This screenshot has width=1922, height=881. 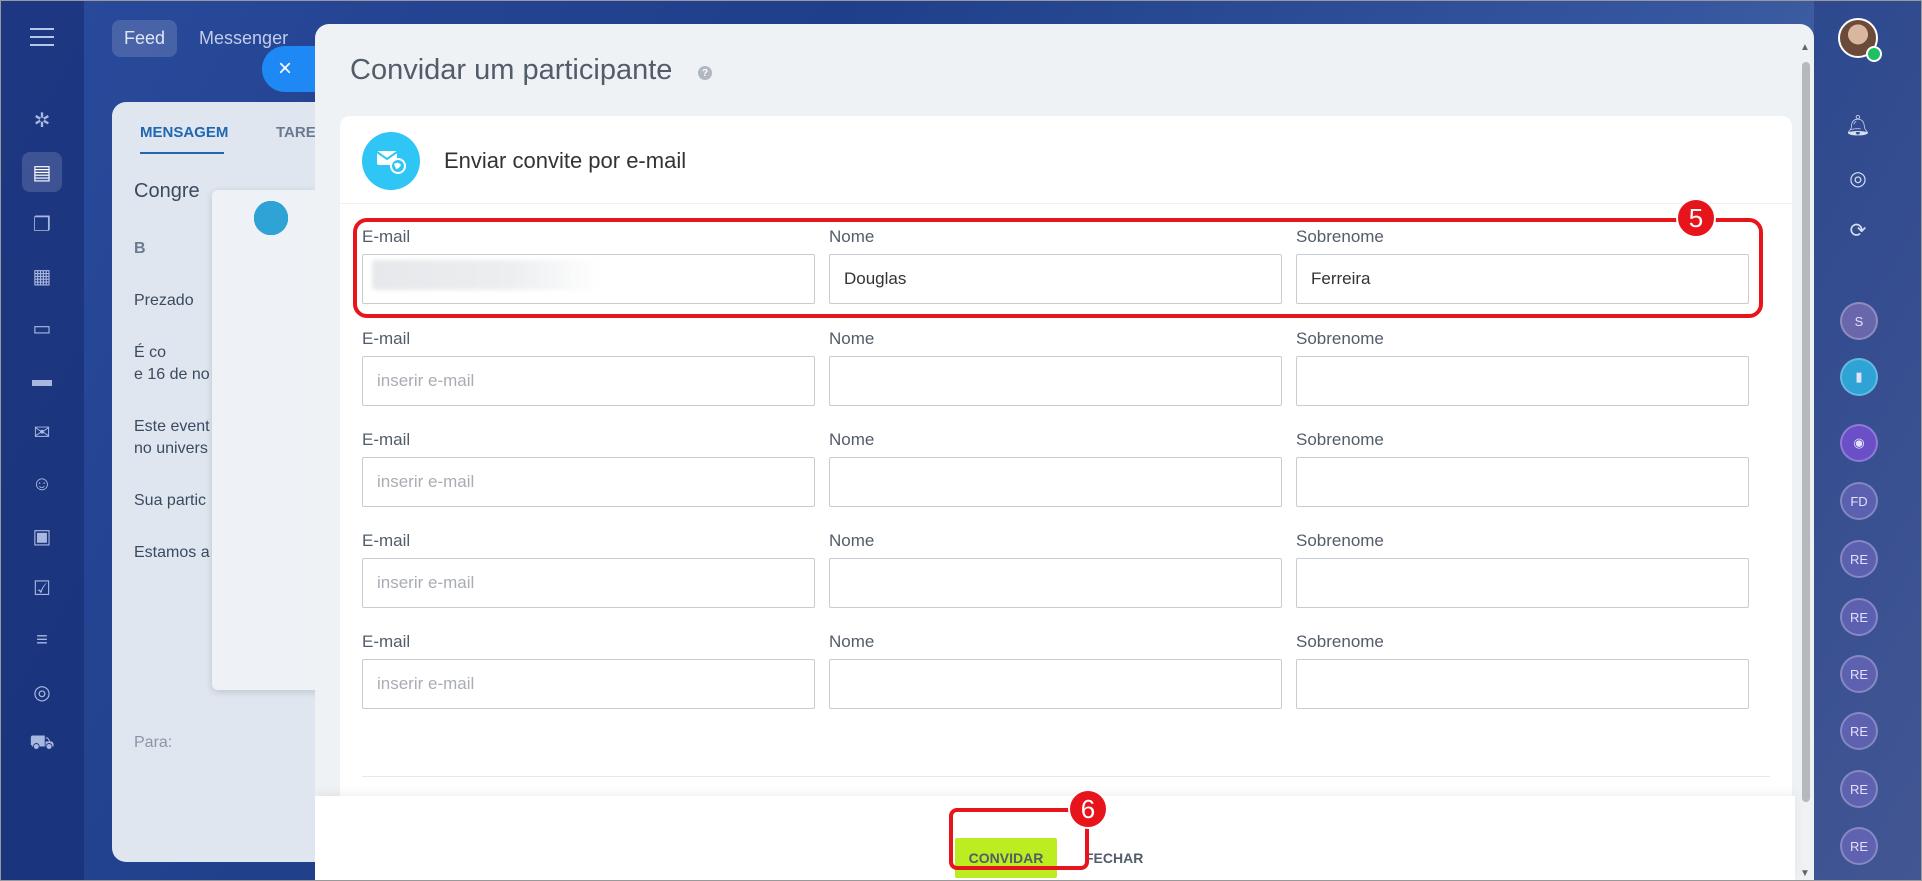 I want to click on sync-icon: ⟳, so click(x=1858, y=230).